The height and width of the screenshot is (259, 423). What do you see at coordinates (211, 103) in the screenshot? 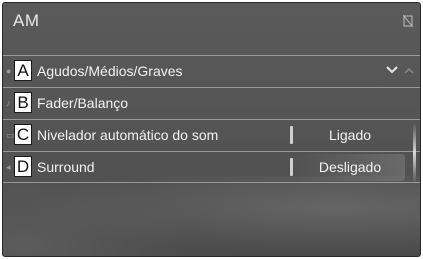
I see `menu-item-fader-balance: ♪ B Fader/Balanço` at bounding box center [211, 103].